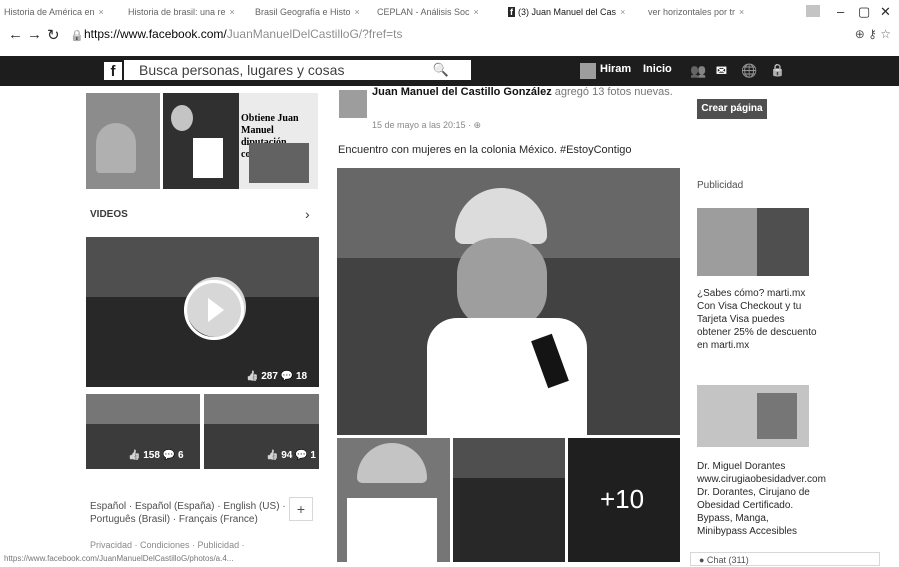 The height and width of the screenshot is (567, 899). What do you see at coordinates (885, 34) in the screenshot?
I see `star-icon: ☆` at bounding box center [885, 34].